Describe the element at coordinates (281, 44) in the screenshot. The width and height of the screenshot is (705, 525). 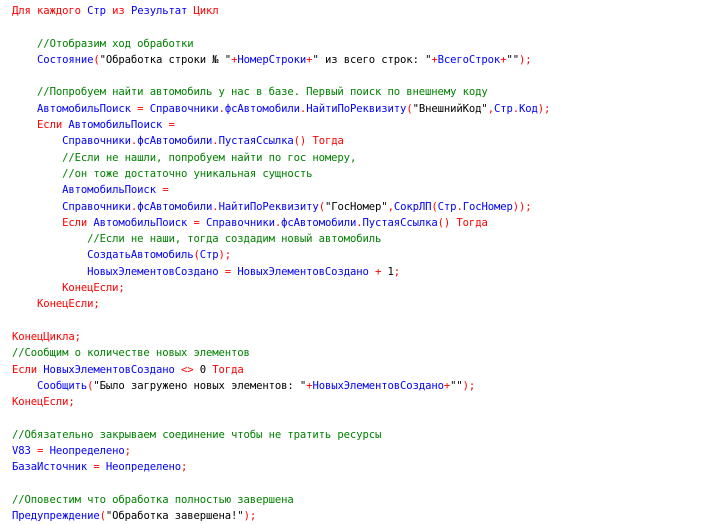
I see `code-line: //Отобразим ход обработки` at that location.